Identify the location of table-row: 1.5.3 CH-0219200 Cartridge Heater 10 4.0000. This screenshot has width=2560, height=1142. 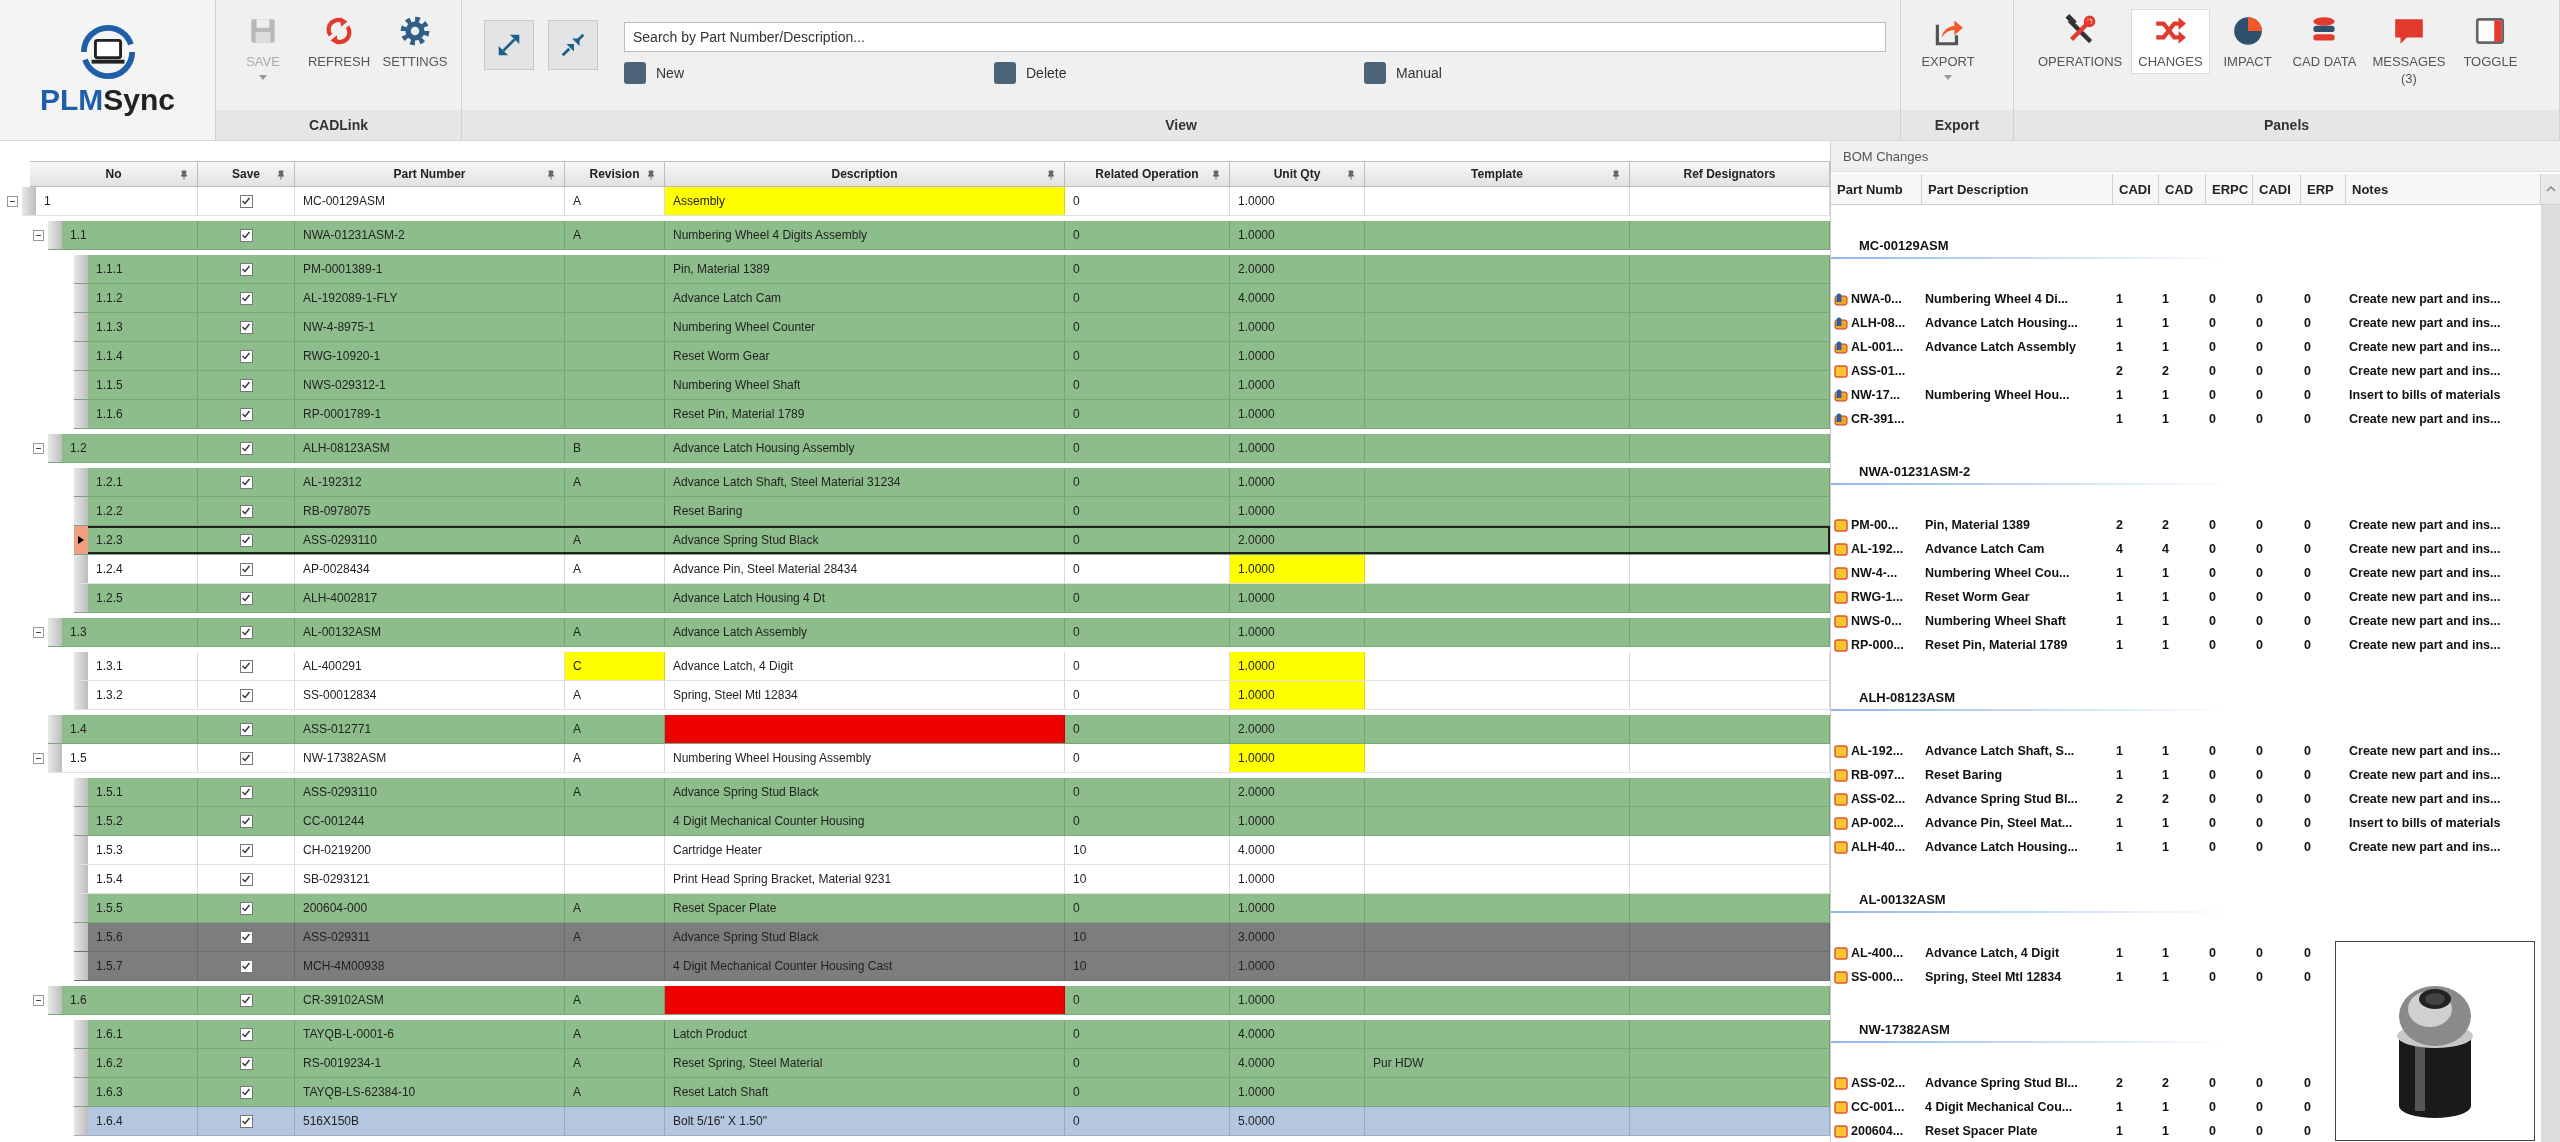
(952, 850).